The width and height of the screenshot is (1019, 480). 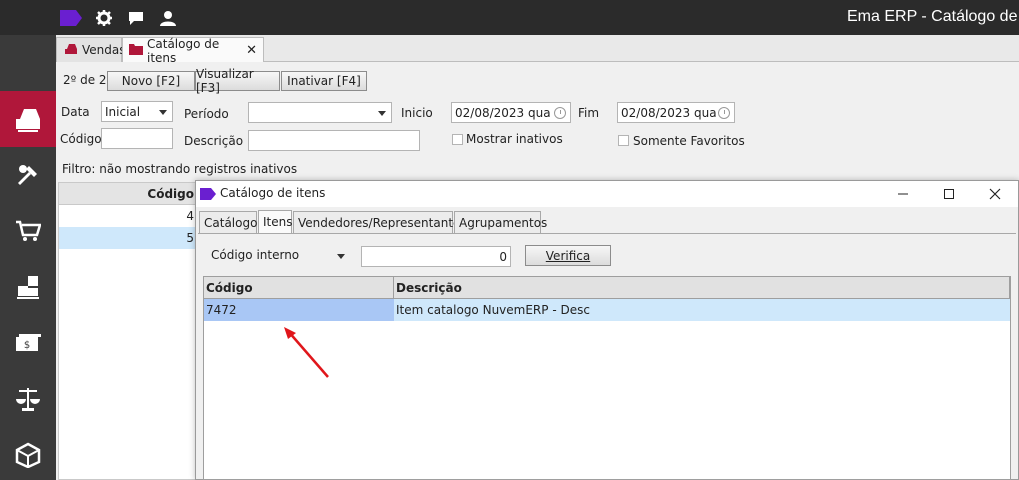 I want to click on start-label: Inicio, so click(x=417, y=113).